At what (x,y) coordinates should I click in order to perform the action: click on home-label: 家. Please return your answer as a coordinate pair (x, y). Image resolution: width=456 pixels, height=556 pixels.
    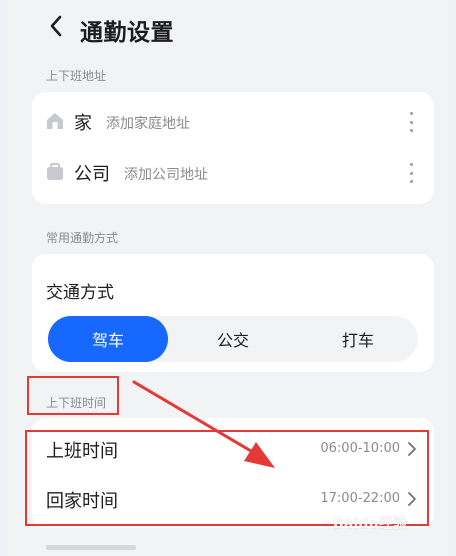
    Looking at the image, I should click on (83, 123).